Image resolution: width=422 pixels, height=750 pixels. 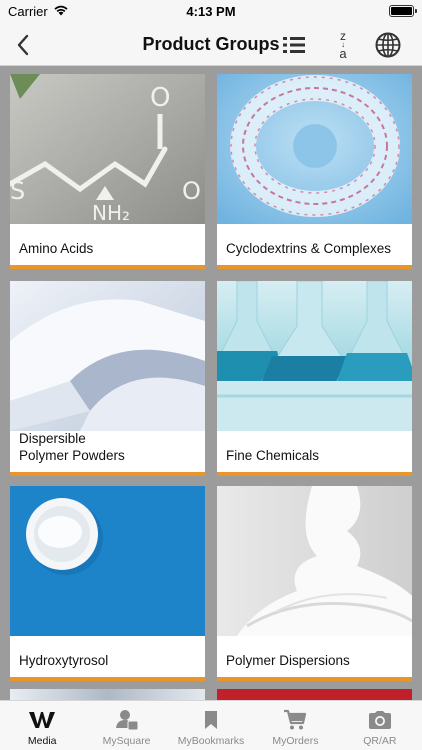 What do you see at coordinates (314, 694) in the screenshot?
I see `next-card-preview-right` at bounding box center [314, 694].